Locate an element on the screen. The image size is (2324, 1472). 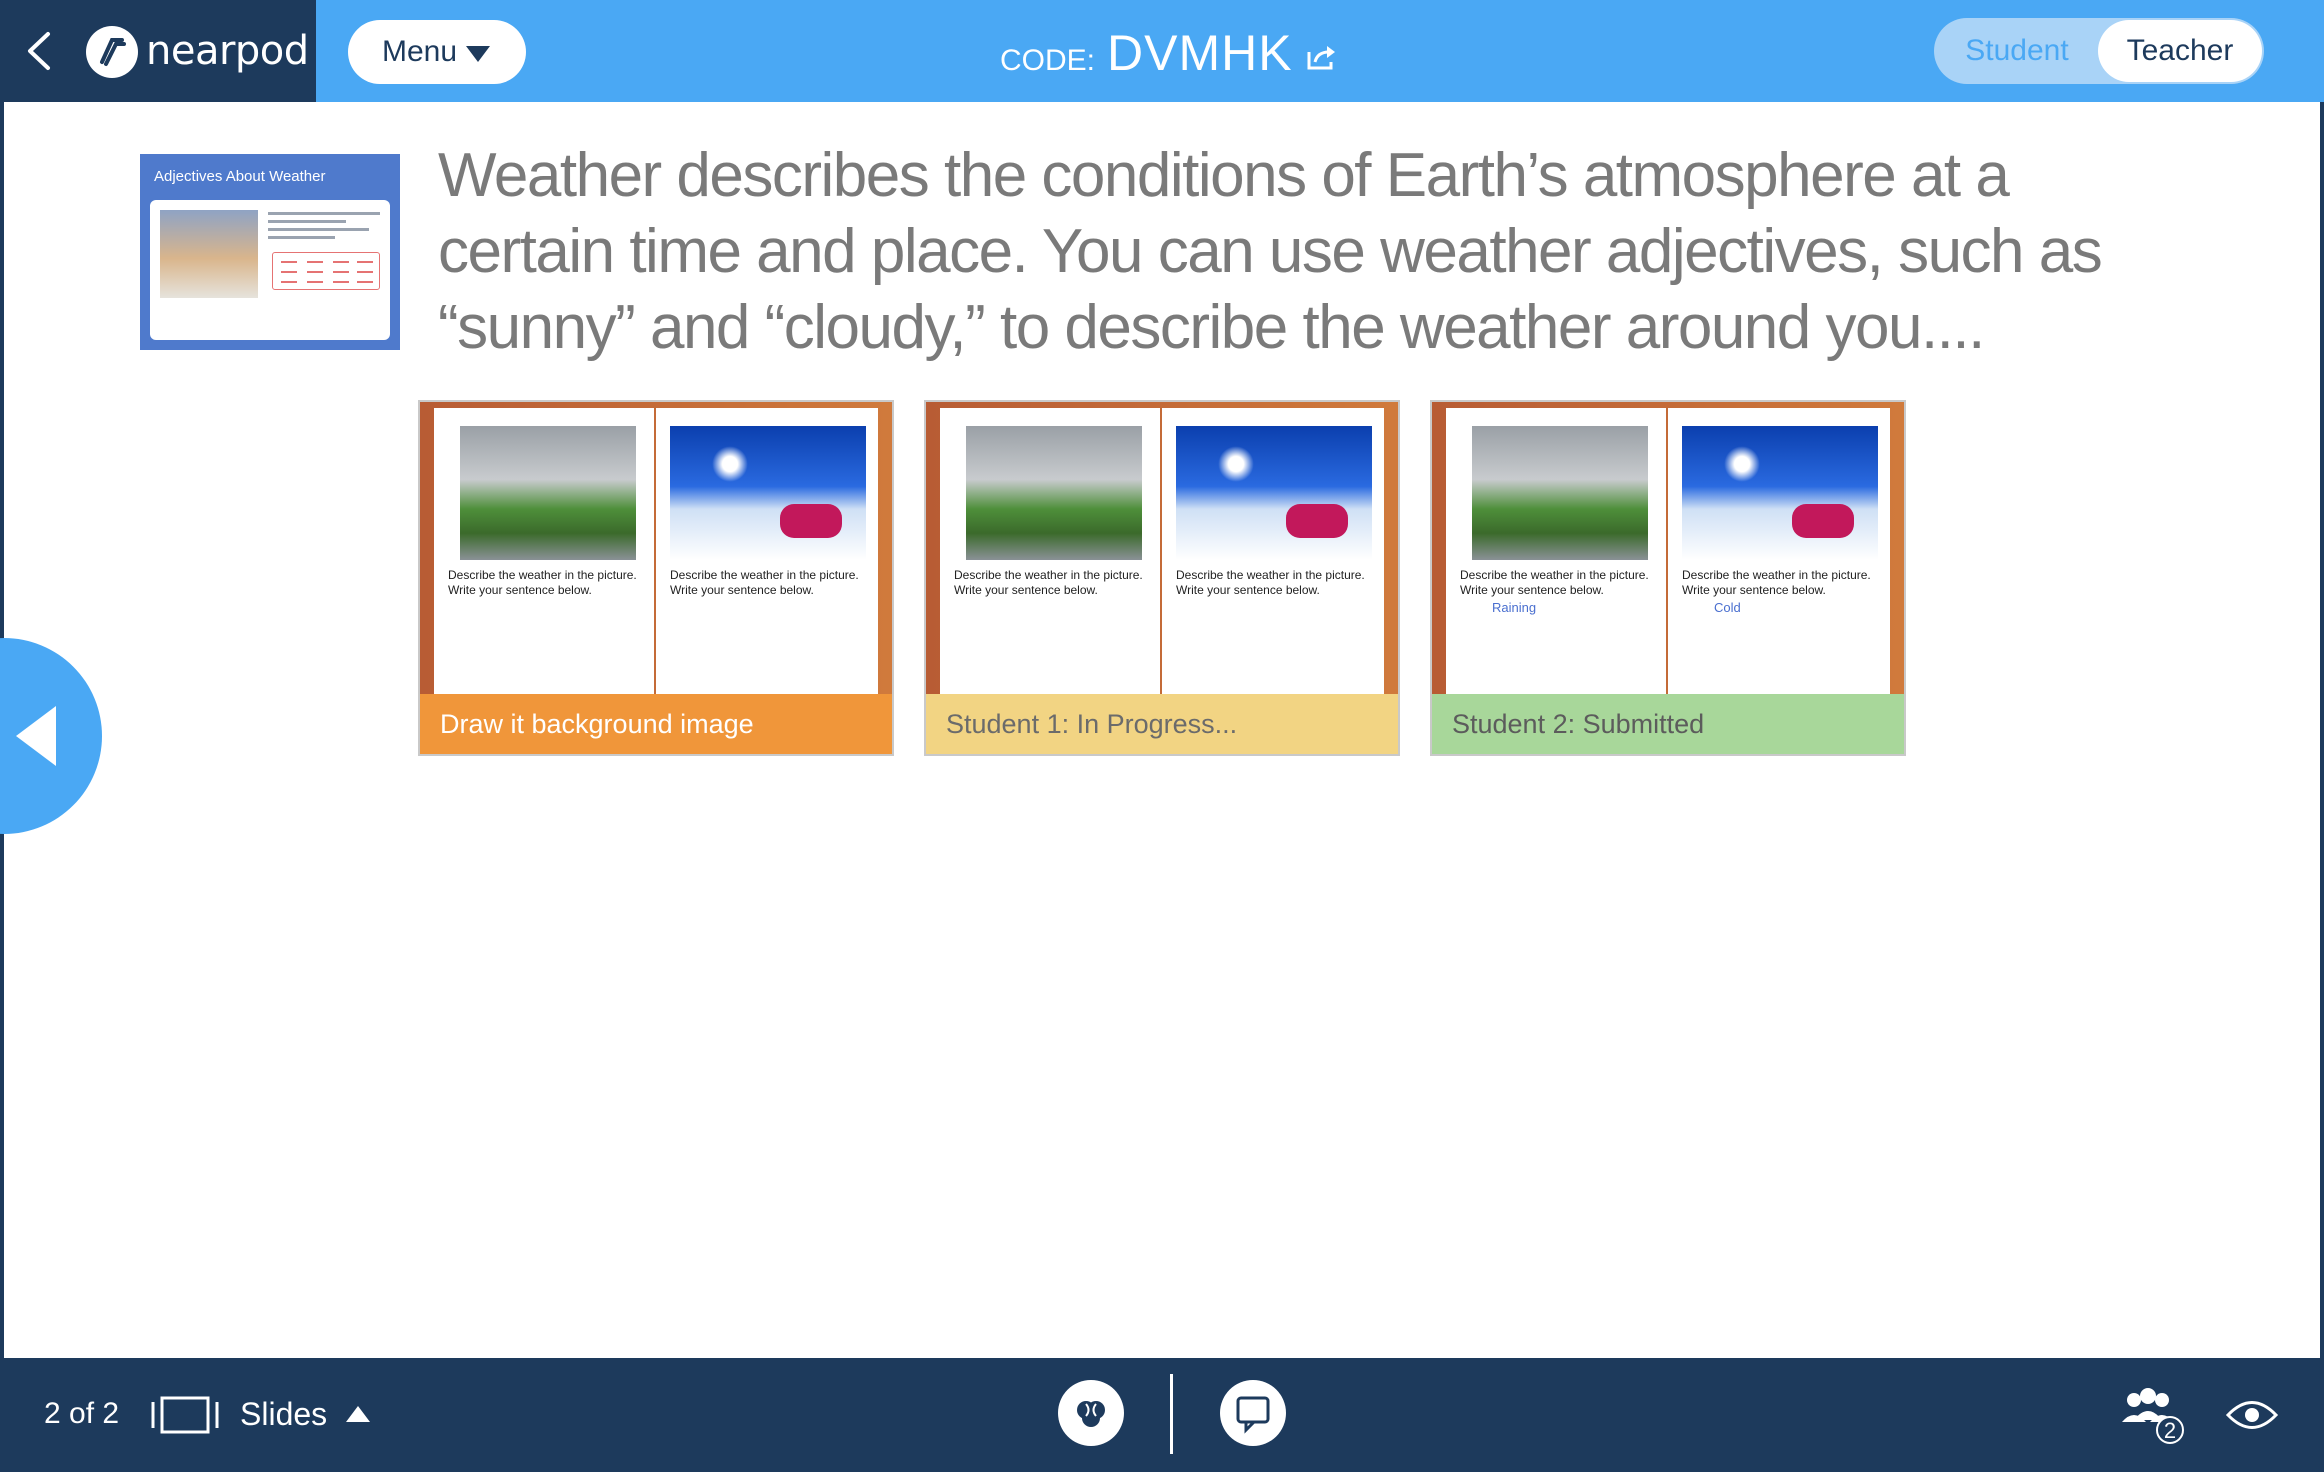
code-value: DVMHK is located at coordinates (1200, 53).